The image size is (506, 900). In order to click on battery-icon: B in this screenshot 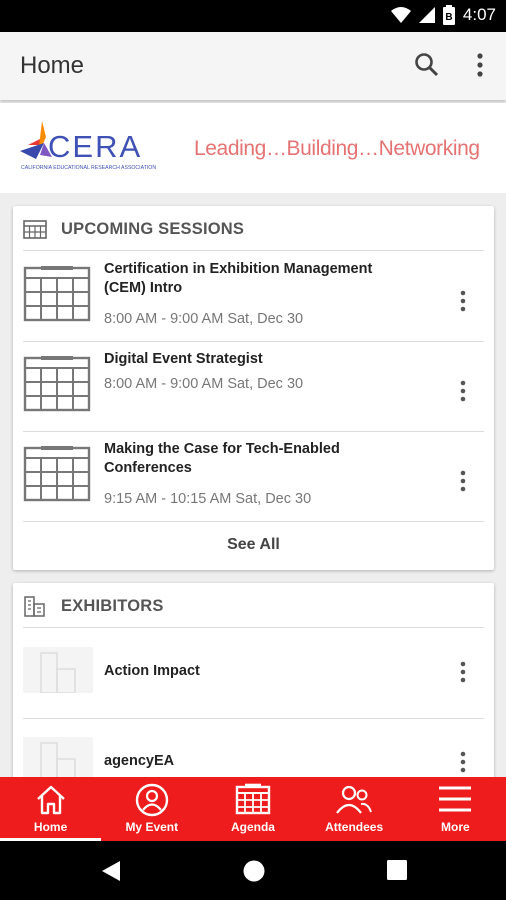, I will do `click(448, 15)`.